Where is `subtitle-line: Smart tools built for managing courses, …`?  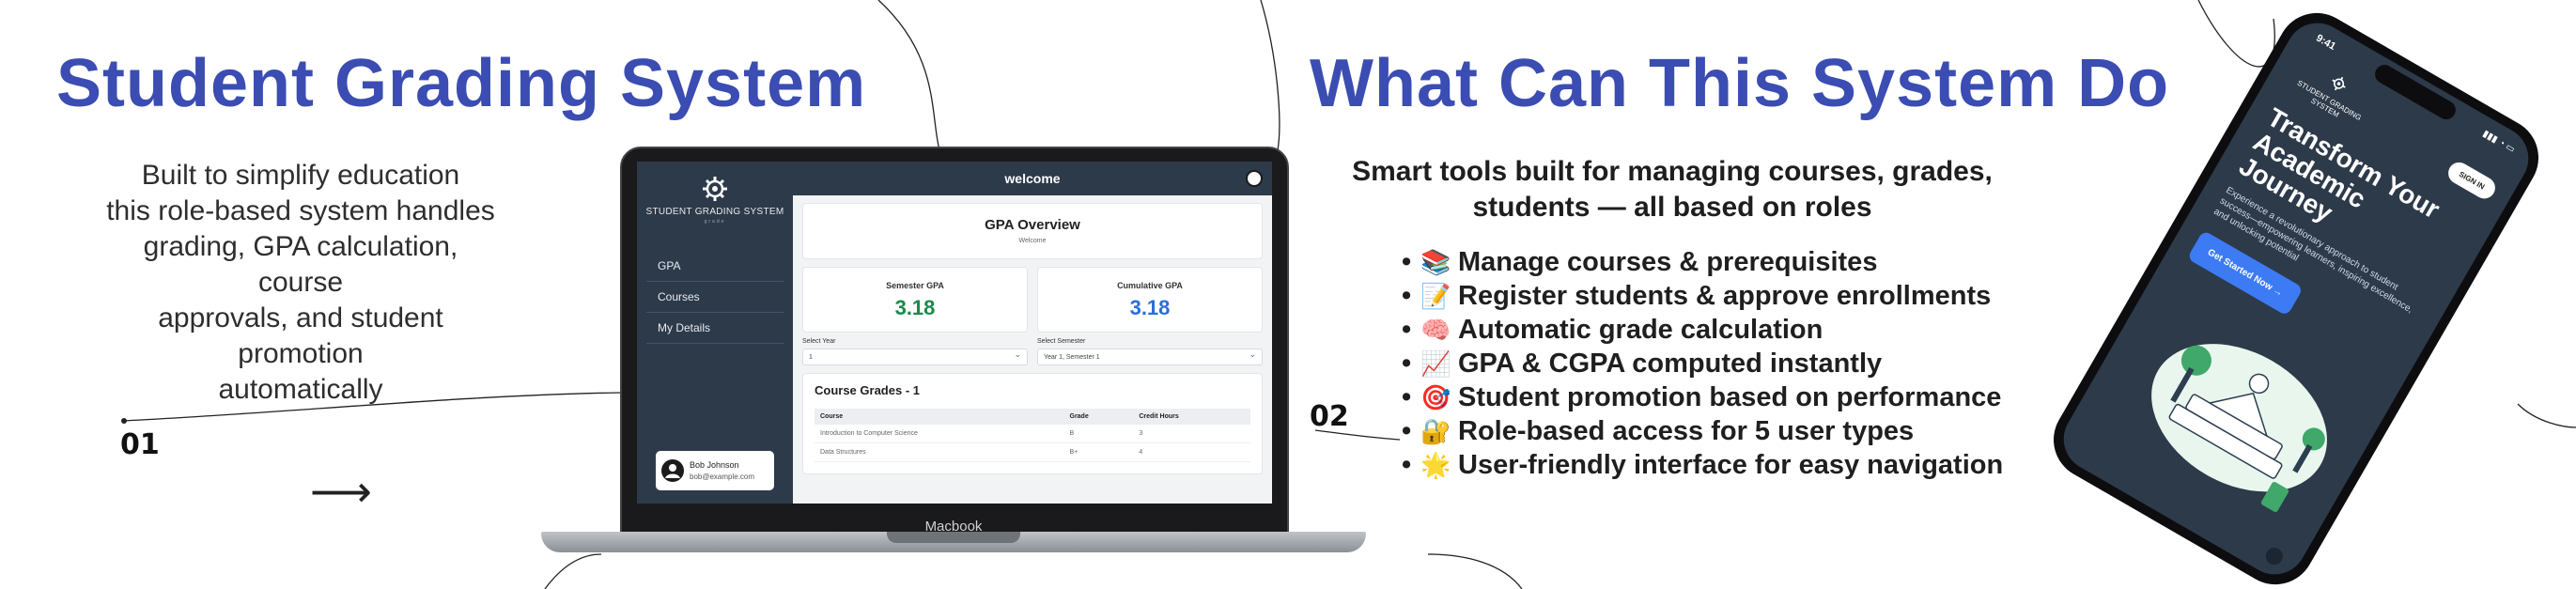 subtitle-line: Smart tools built for managing courses, … is located at coordinates (1673, 171).